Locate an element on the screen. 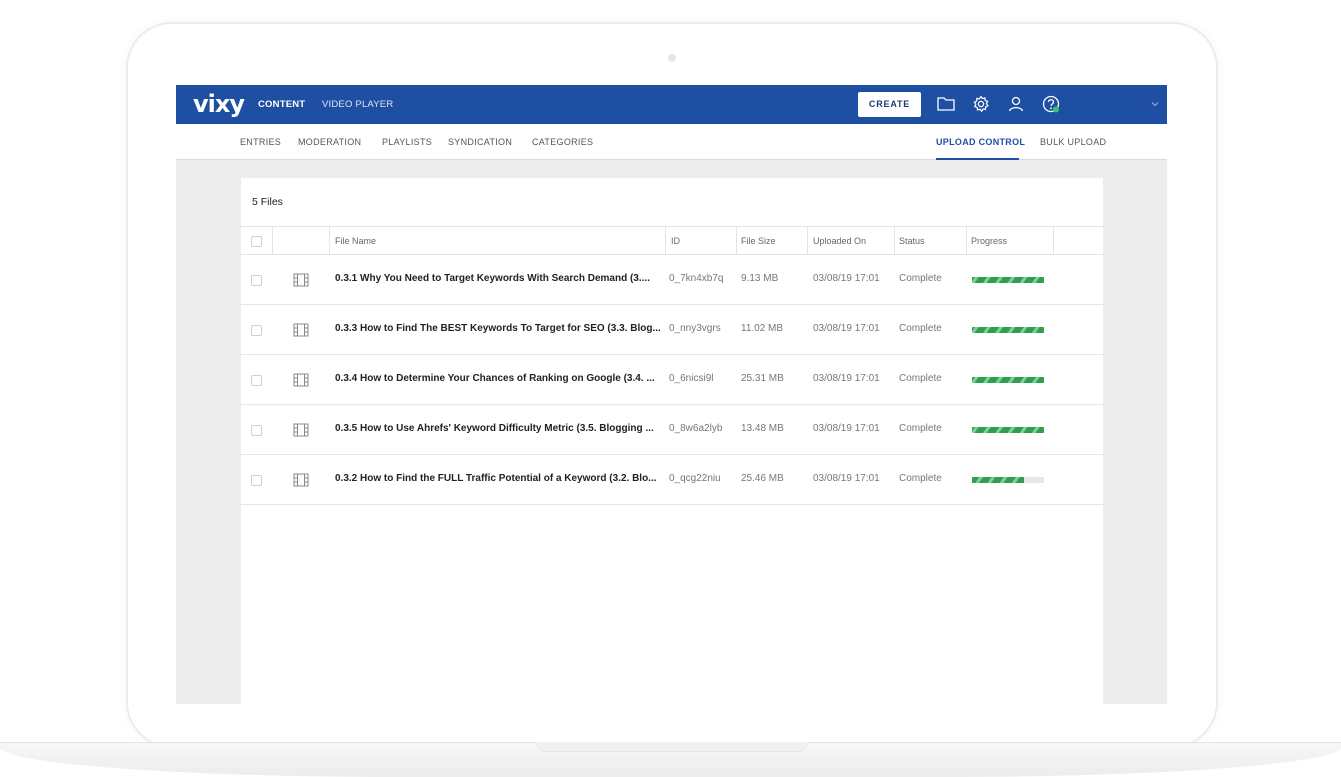  file-size: 25.31 MB is located at coordinates (762, 378).